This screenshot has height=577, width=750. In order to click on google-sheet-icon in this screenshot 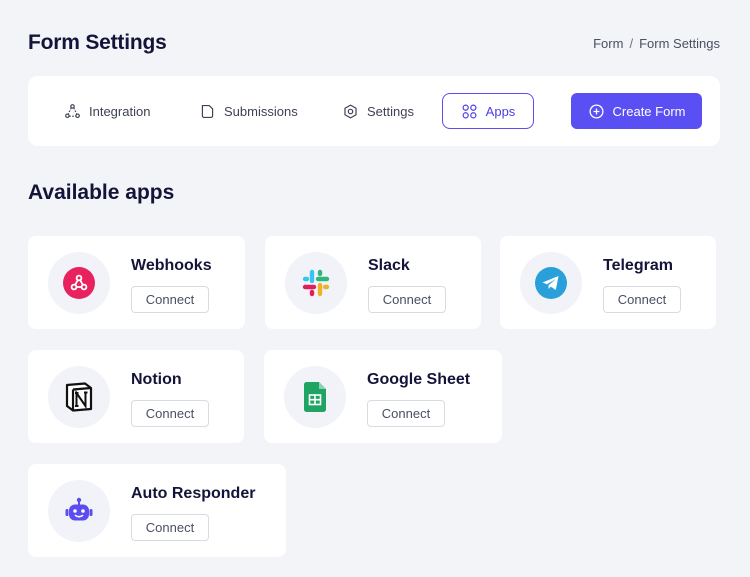, I will do `click(315, 397)`.